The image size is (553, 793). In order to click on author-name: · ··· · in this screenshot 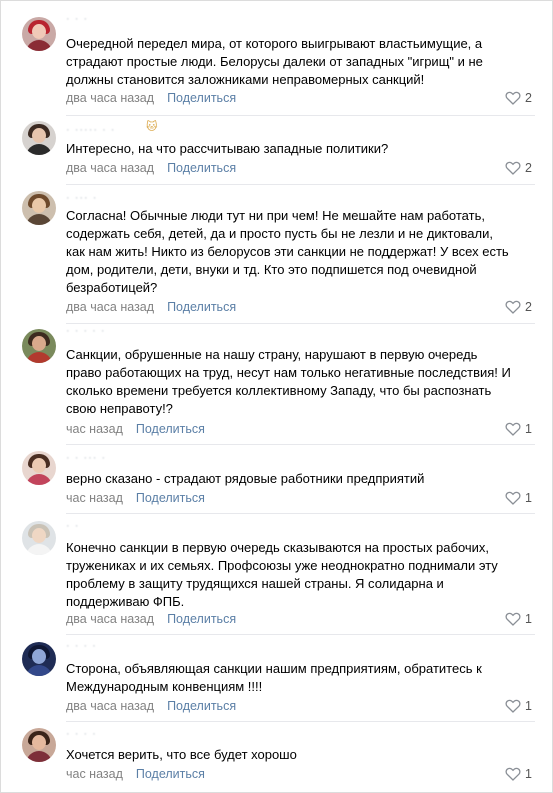, I will do `click(81, 198)`.